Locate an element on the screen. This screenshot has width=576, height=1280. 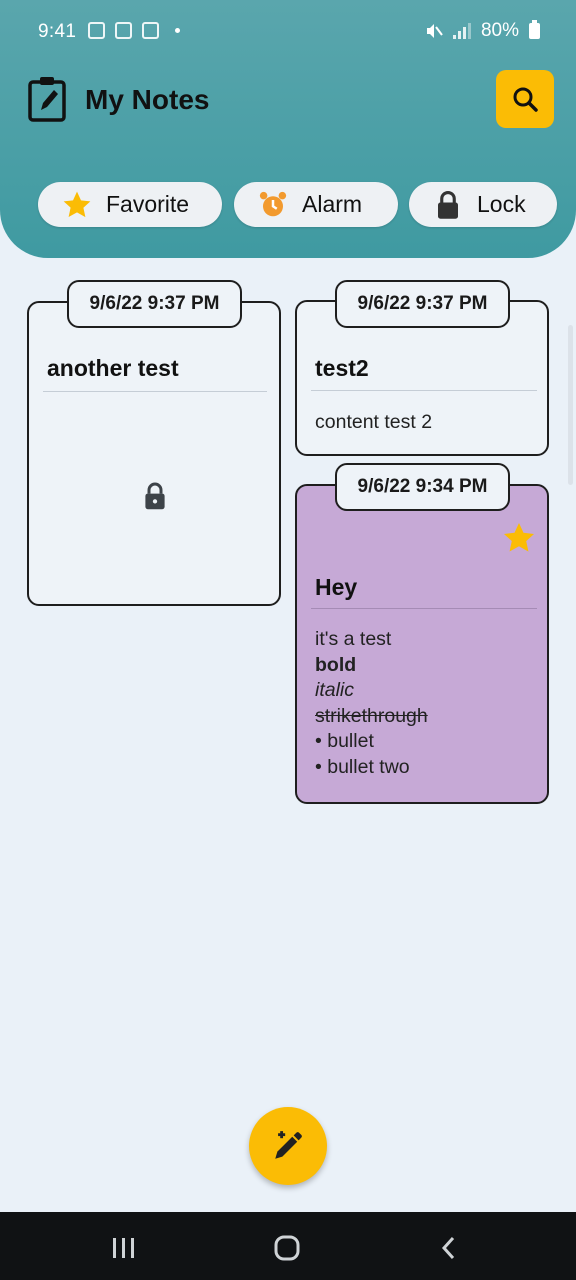
screenshot-notification-icon is located at coordinates (96, 30).